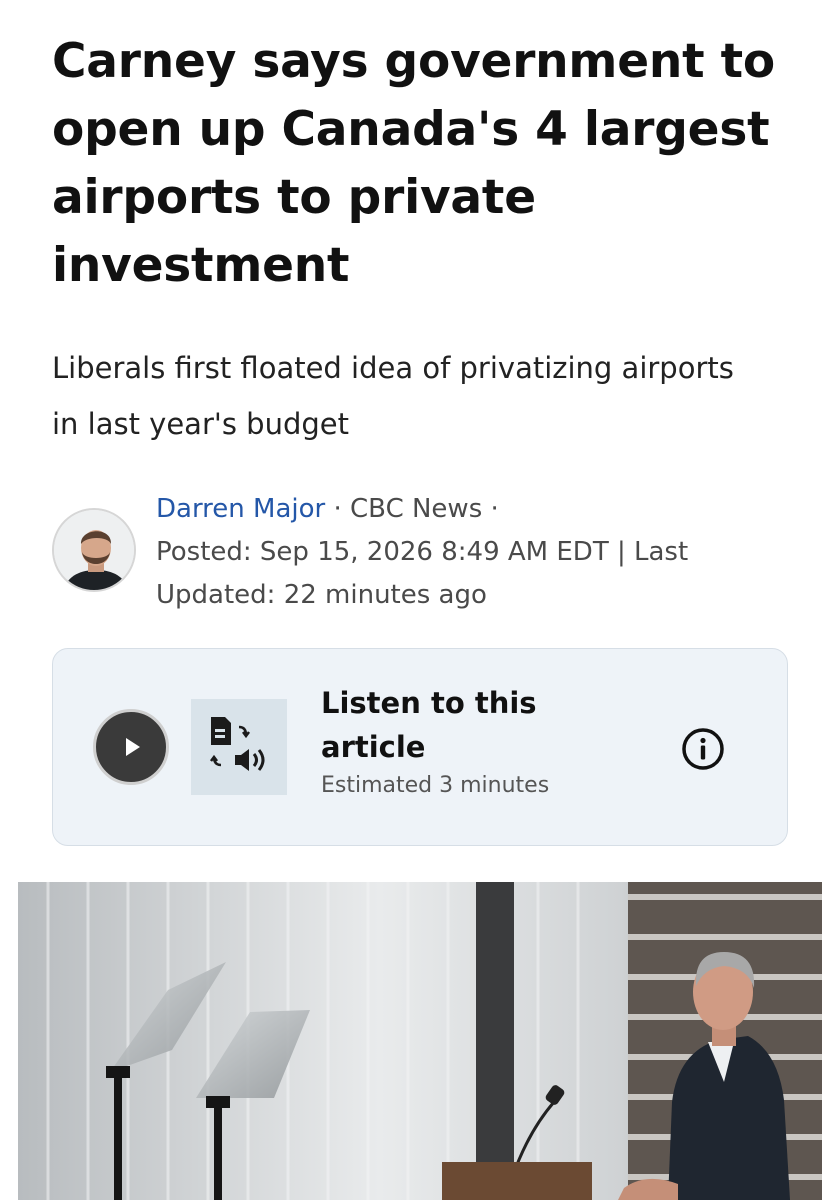 Image resolution: width=840 pixels, height=1200 pixels. I want to click on info-icon, so click(703, 749).